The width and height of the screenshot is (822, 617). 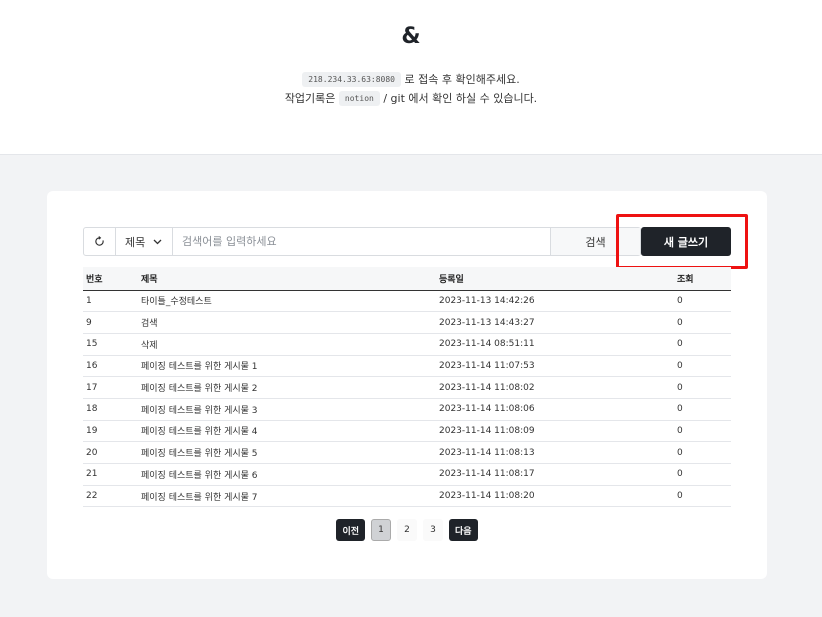 What do you see at coordinates (555, 301) in the screenshot?
I see `row-date: 2023-11-13 14:42:26` at bounding box center [555, 301].